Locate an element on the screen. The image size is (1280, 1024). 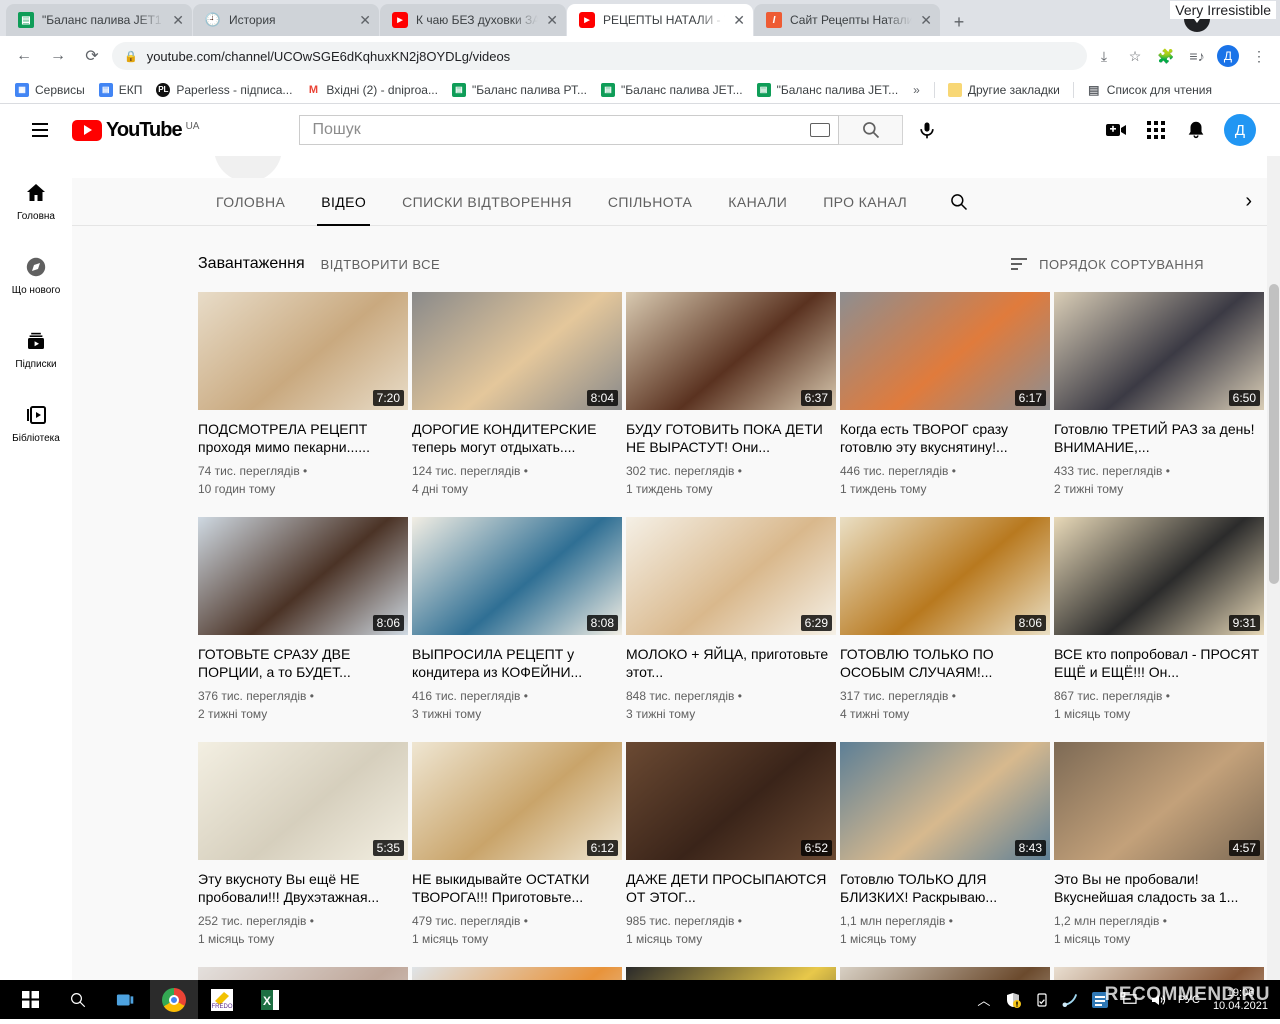
search-box is located at coordinates (569, 130).